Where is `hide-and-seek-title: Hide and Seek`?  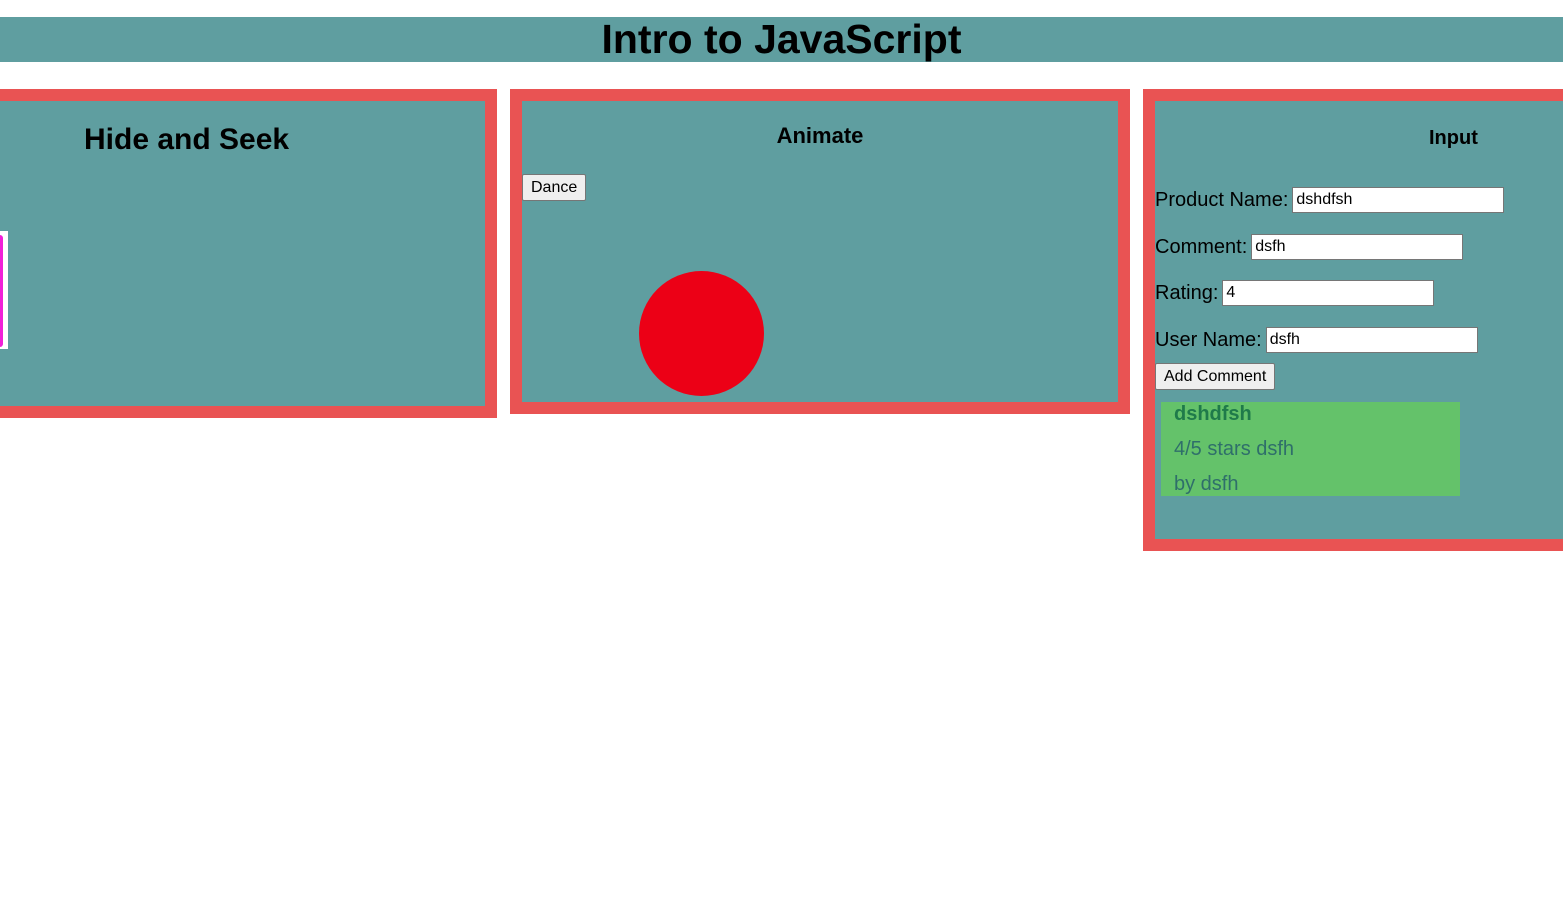
hide-and-seek-title: Hide and Seek is located at coordinates (187, 139).